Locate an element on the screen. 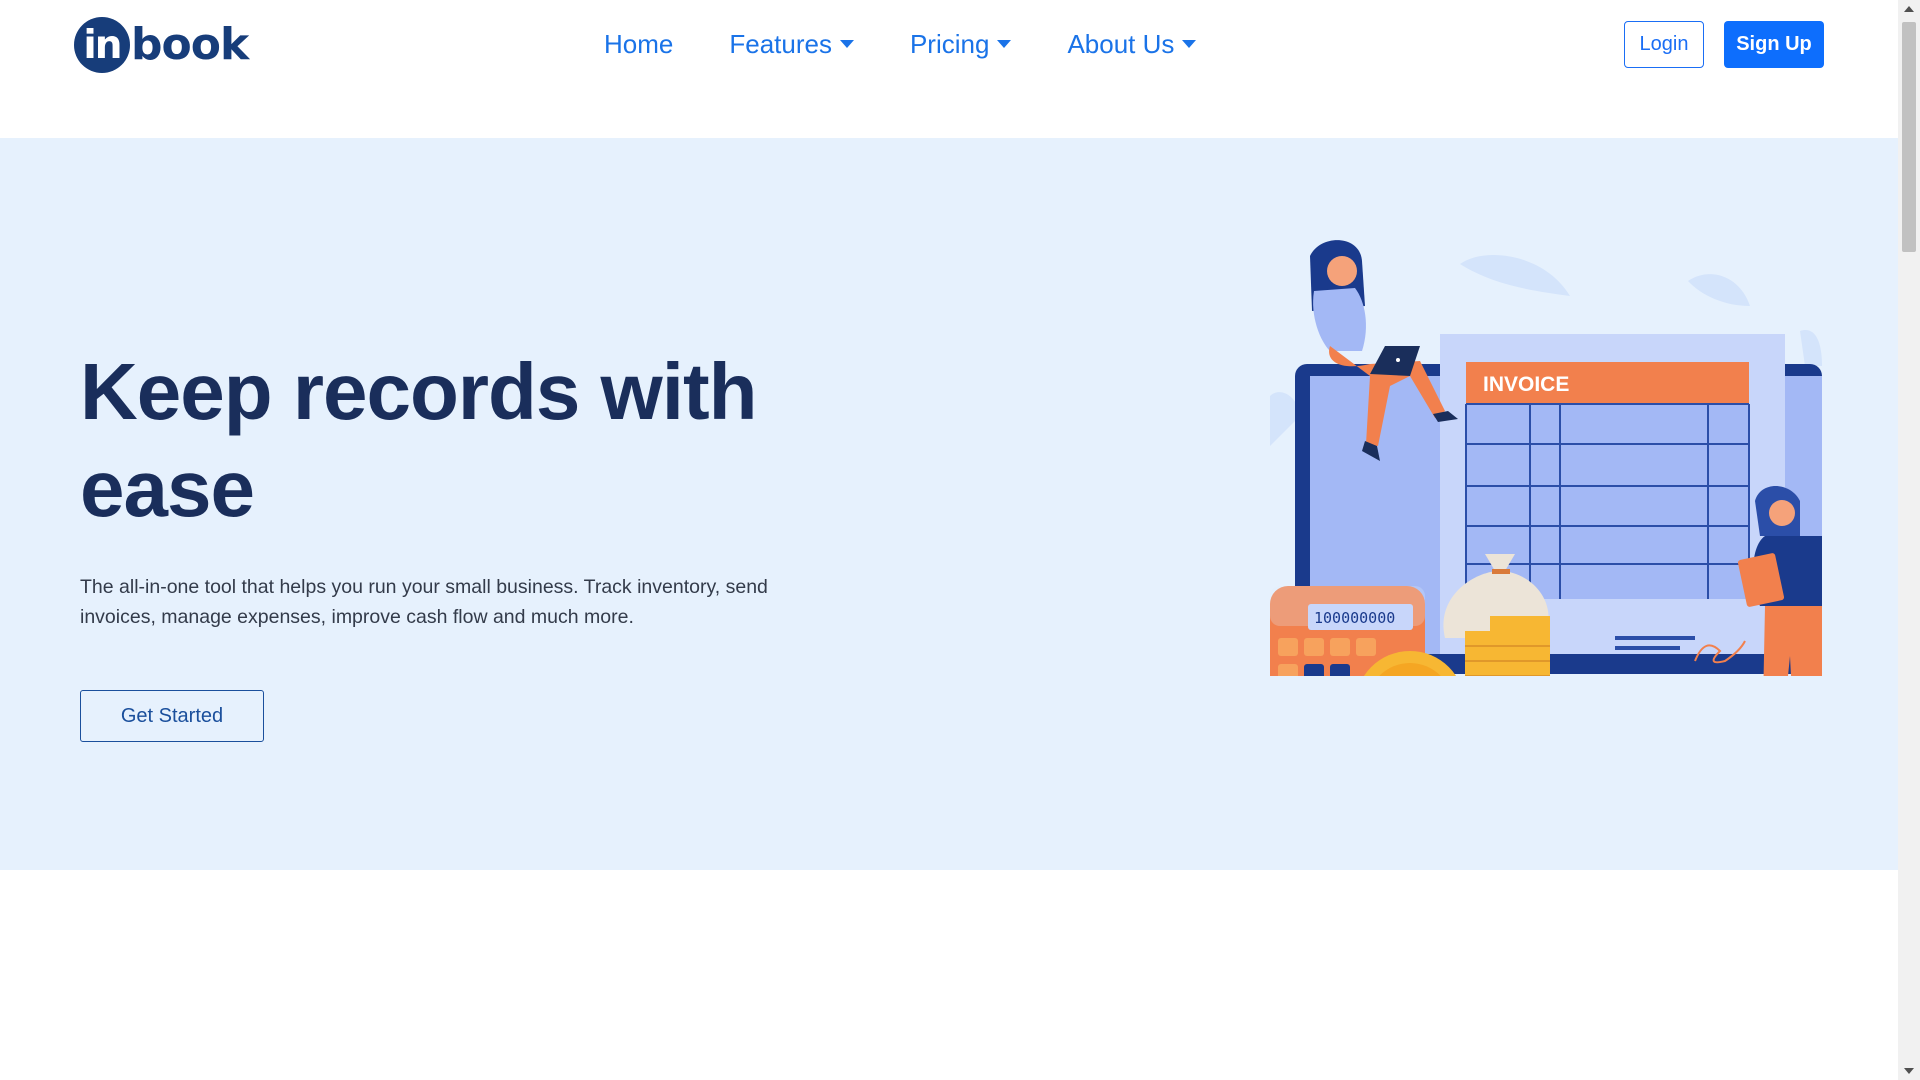  logo-text: book is located at coordinates (190, 44).